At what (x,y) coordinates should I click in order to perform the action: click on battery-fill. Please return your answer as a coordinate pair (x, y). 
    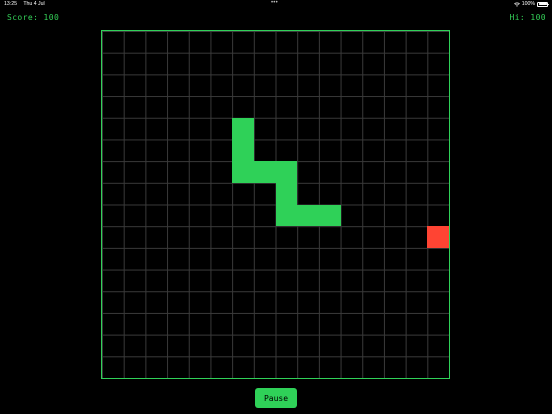
    Looking at the image, I should click on (543, 4).